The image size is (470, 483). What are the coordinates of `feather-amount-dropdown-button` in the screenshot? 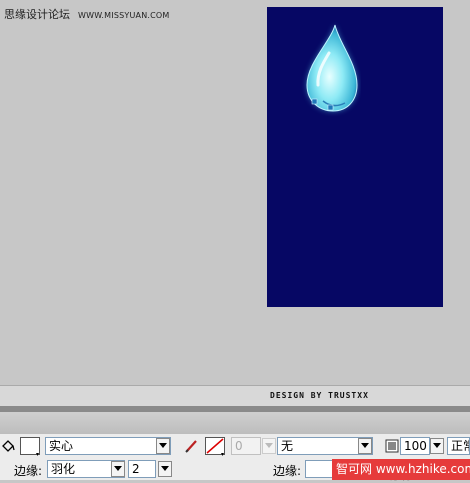 It's located at (165, 469).